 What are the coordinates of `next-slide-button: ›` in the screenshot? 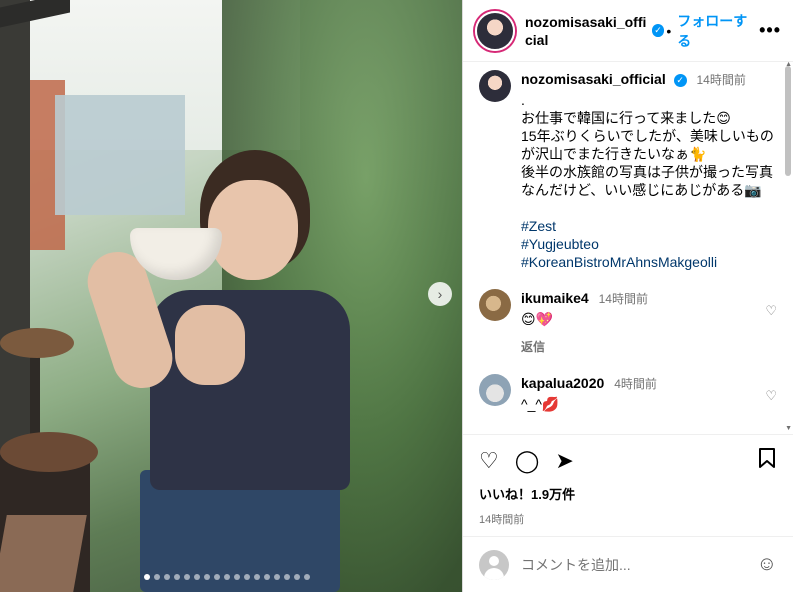 It's located at (440, 294).